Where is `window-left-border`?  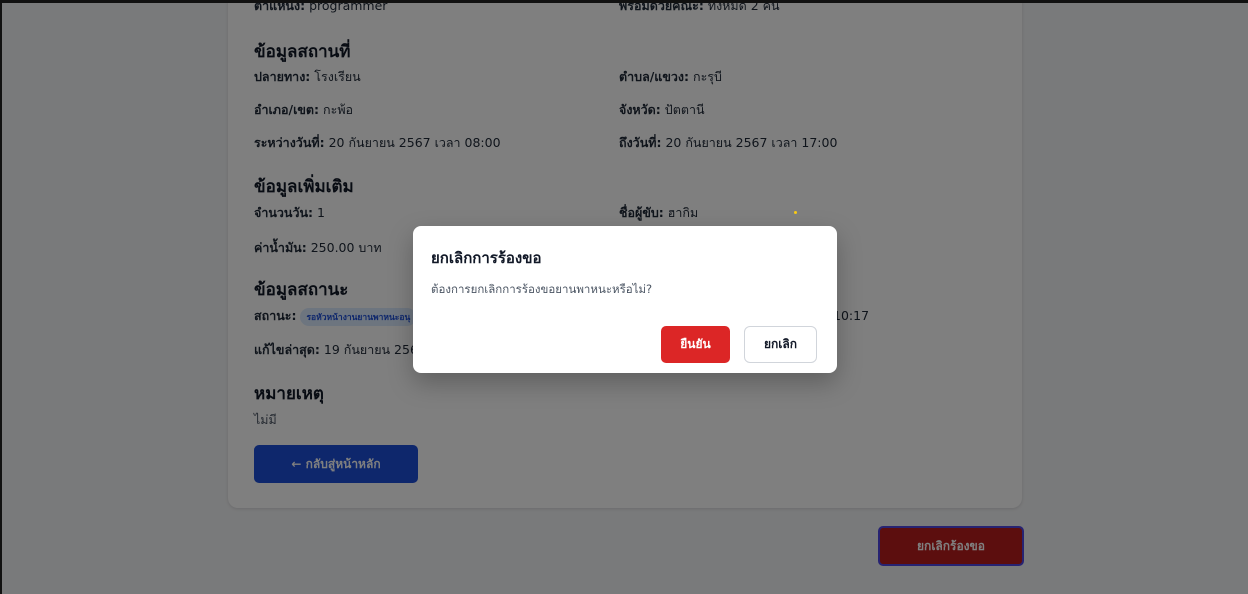
window-left-border is located at coordinates (1, 297).